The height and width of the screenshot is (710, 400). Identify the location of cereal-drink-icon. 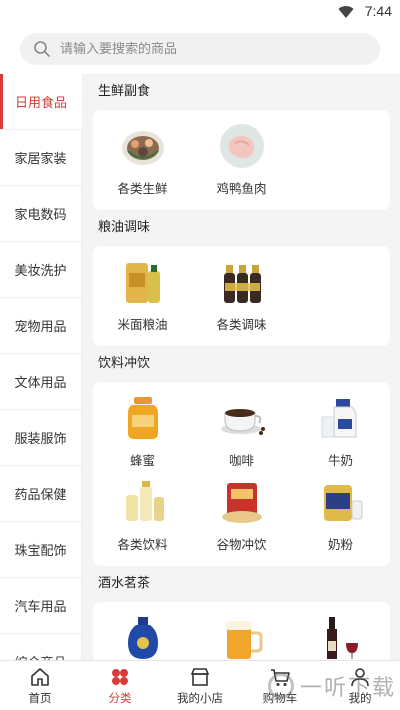
(242, 502).